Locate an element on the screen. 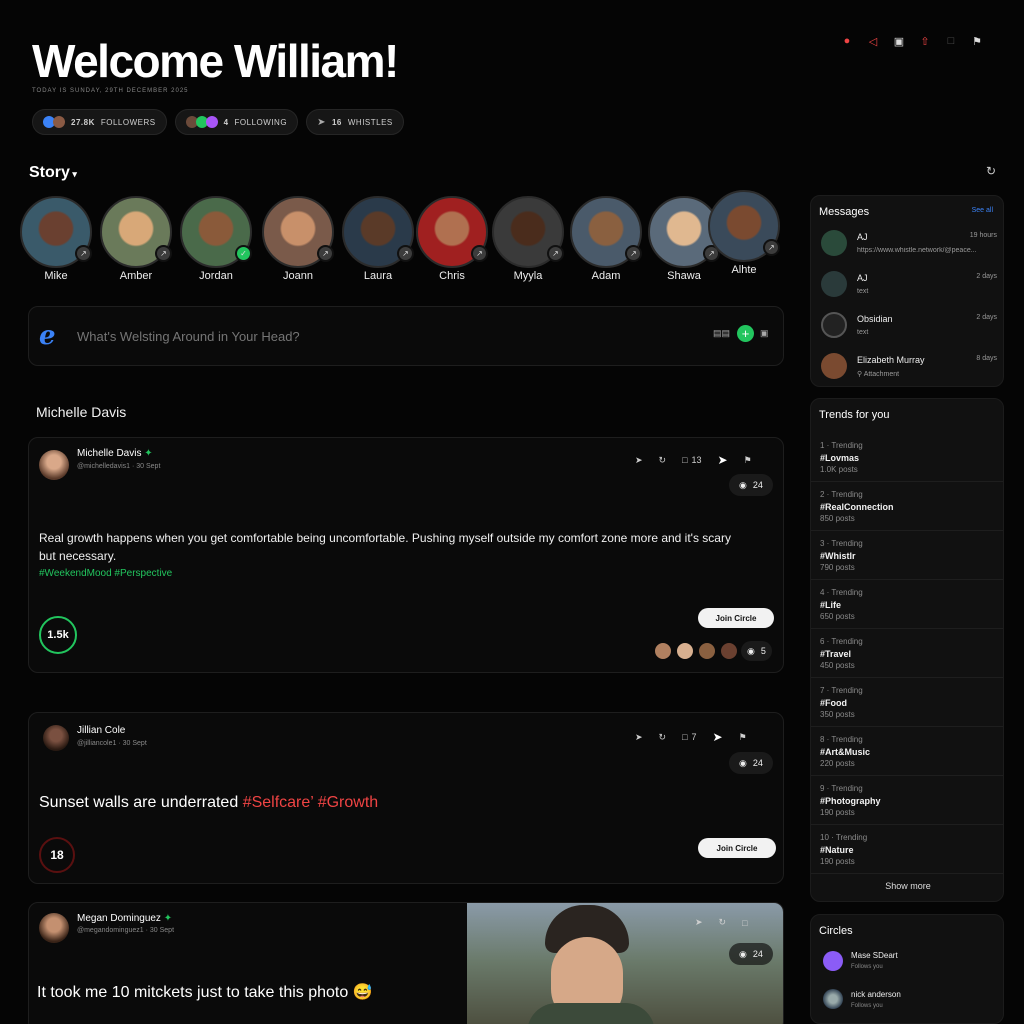 Image resolution: width=1024 pixels, height=1024 pixels. views-badge: ◉ 24 is located at coordinates (751, 954).